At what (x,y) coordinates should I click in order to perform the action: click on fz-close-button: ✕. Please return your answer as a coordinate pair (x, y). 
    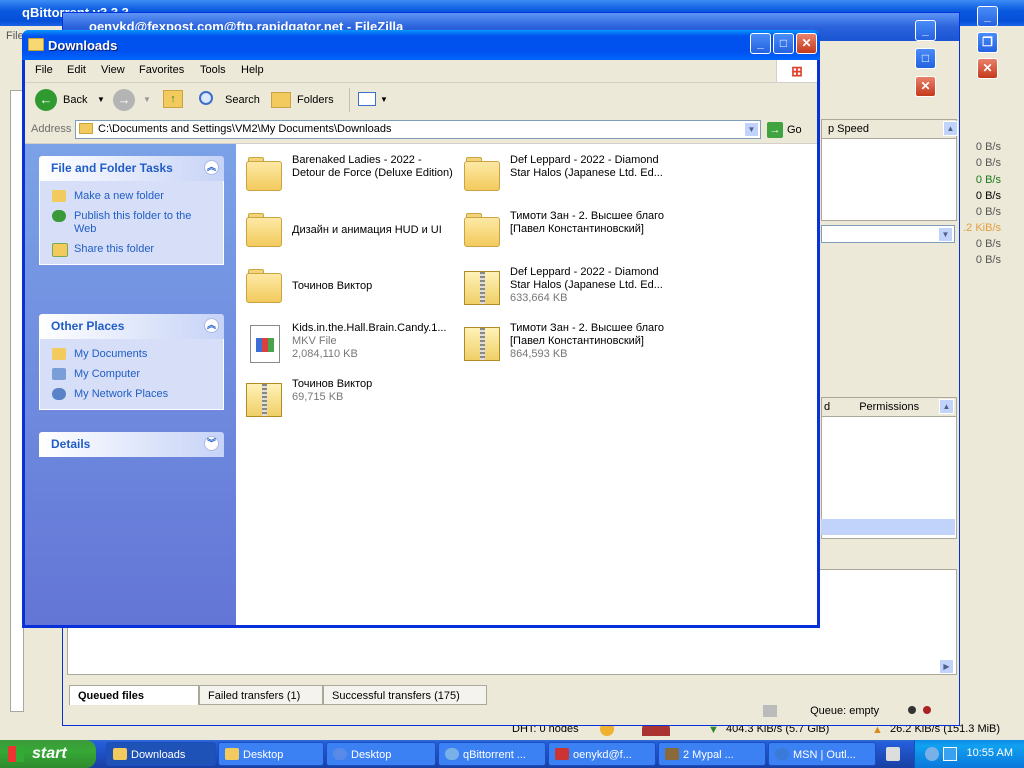
    Looking at the image, I should click on (925, 86).